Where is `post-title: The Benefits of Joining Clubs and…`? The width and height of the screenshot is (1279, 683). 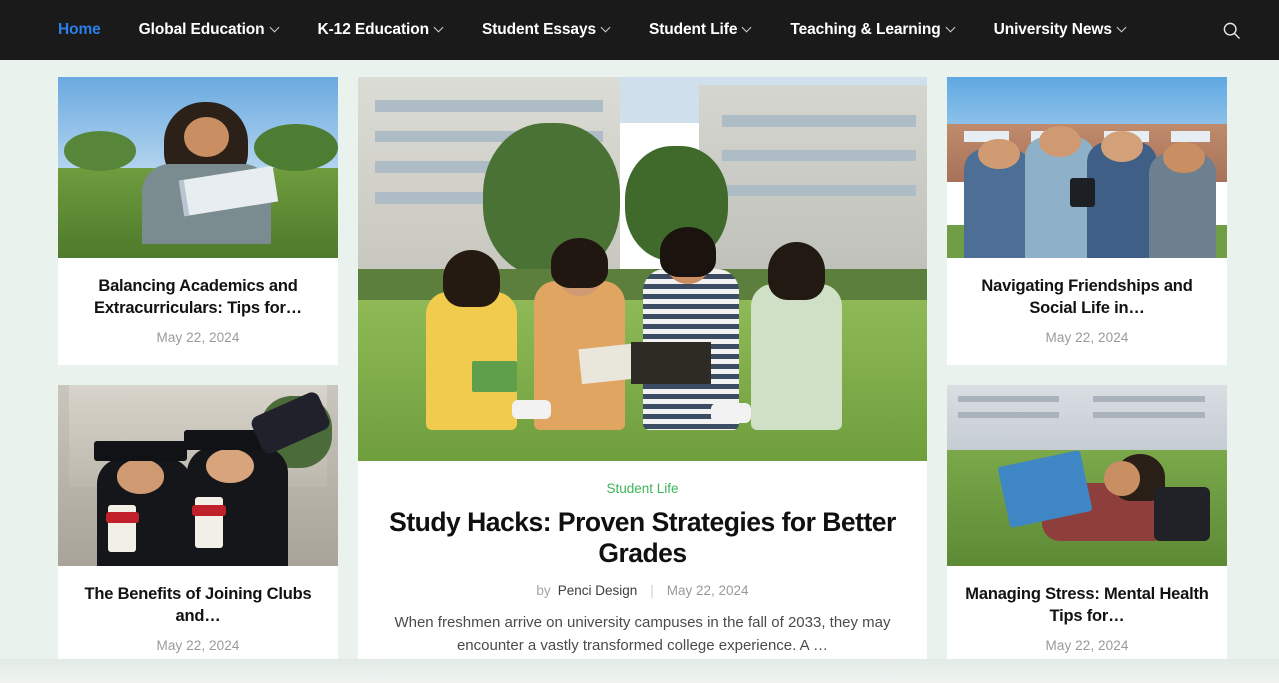 post-title: The Benefits of Joining Clubs and… is located at coordinates (198, 605).